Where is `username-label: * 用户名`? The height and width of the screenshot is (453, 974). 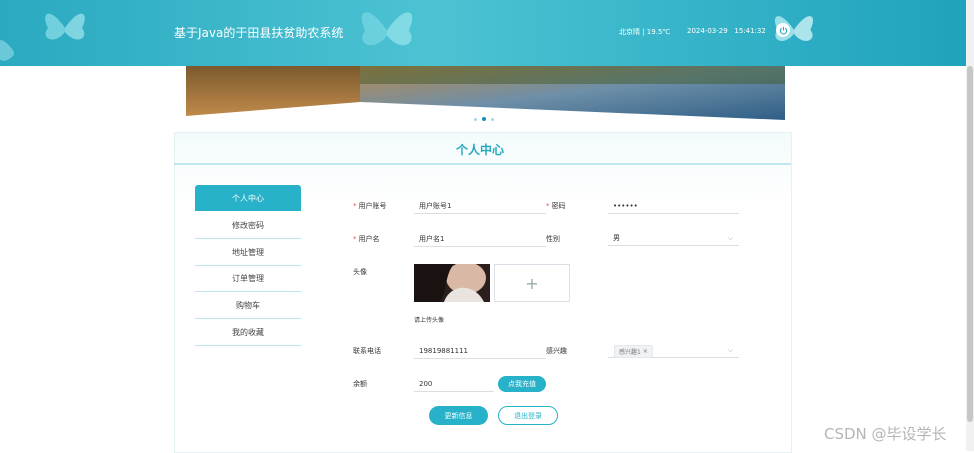 username-label: * 用户名 is located at coordinates (366, 239).